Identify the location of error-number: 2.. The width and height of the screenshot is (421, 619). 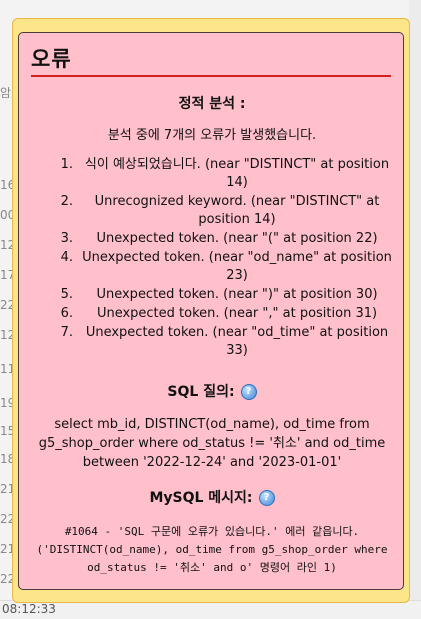
(66, 201).